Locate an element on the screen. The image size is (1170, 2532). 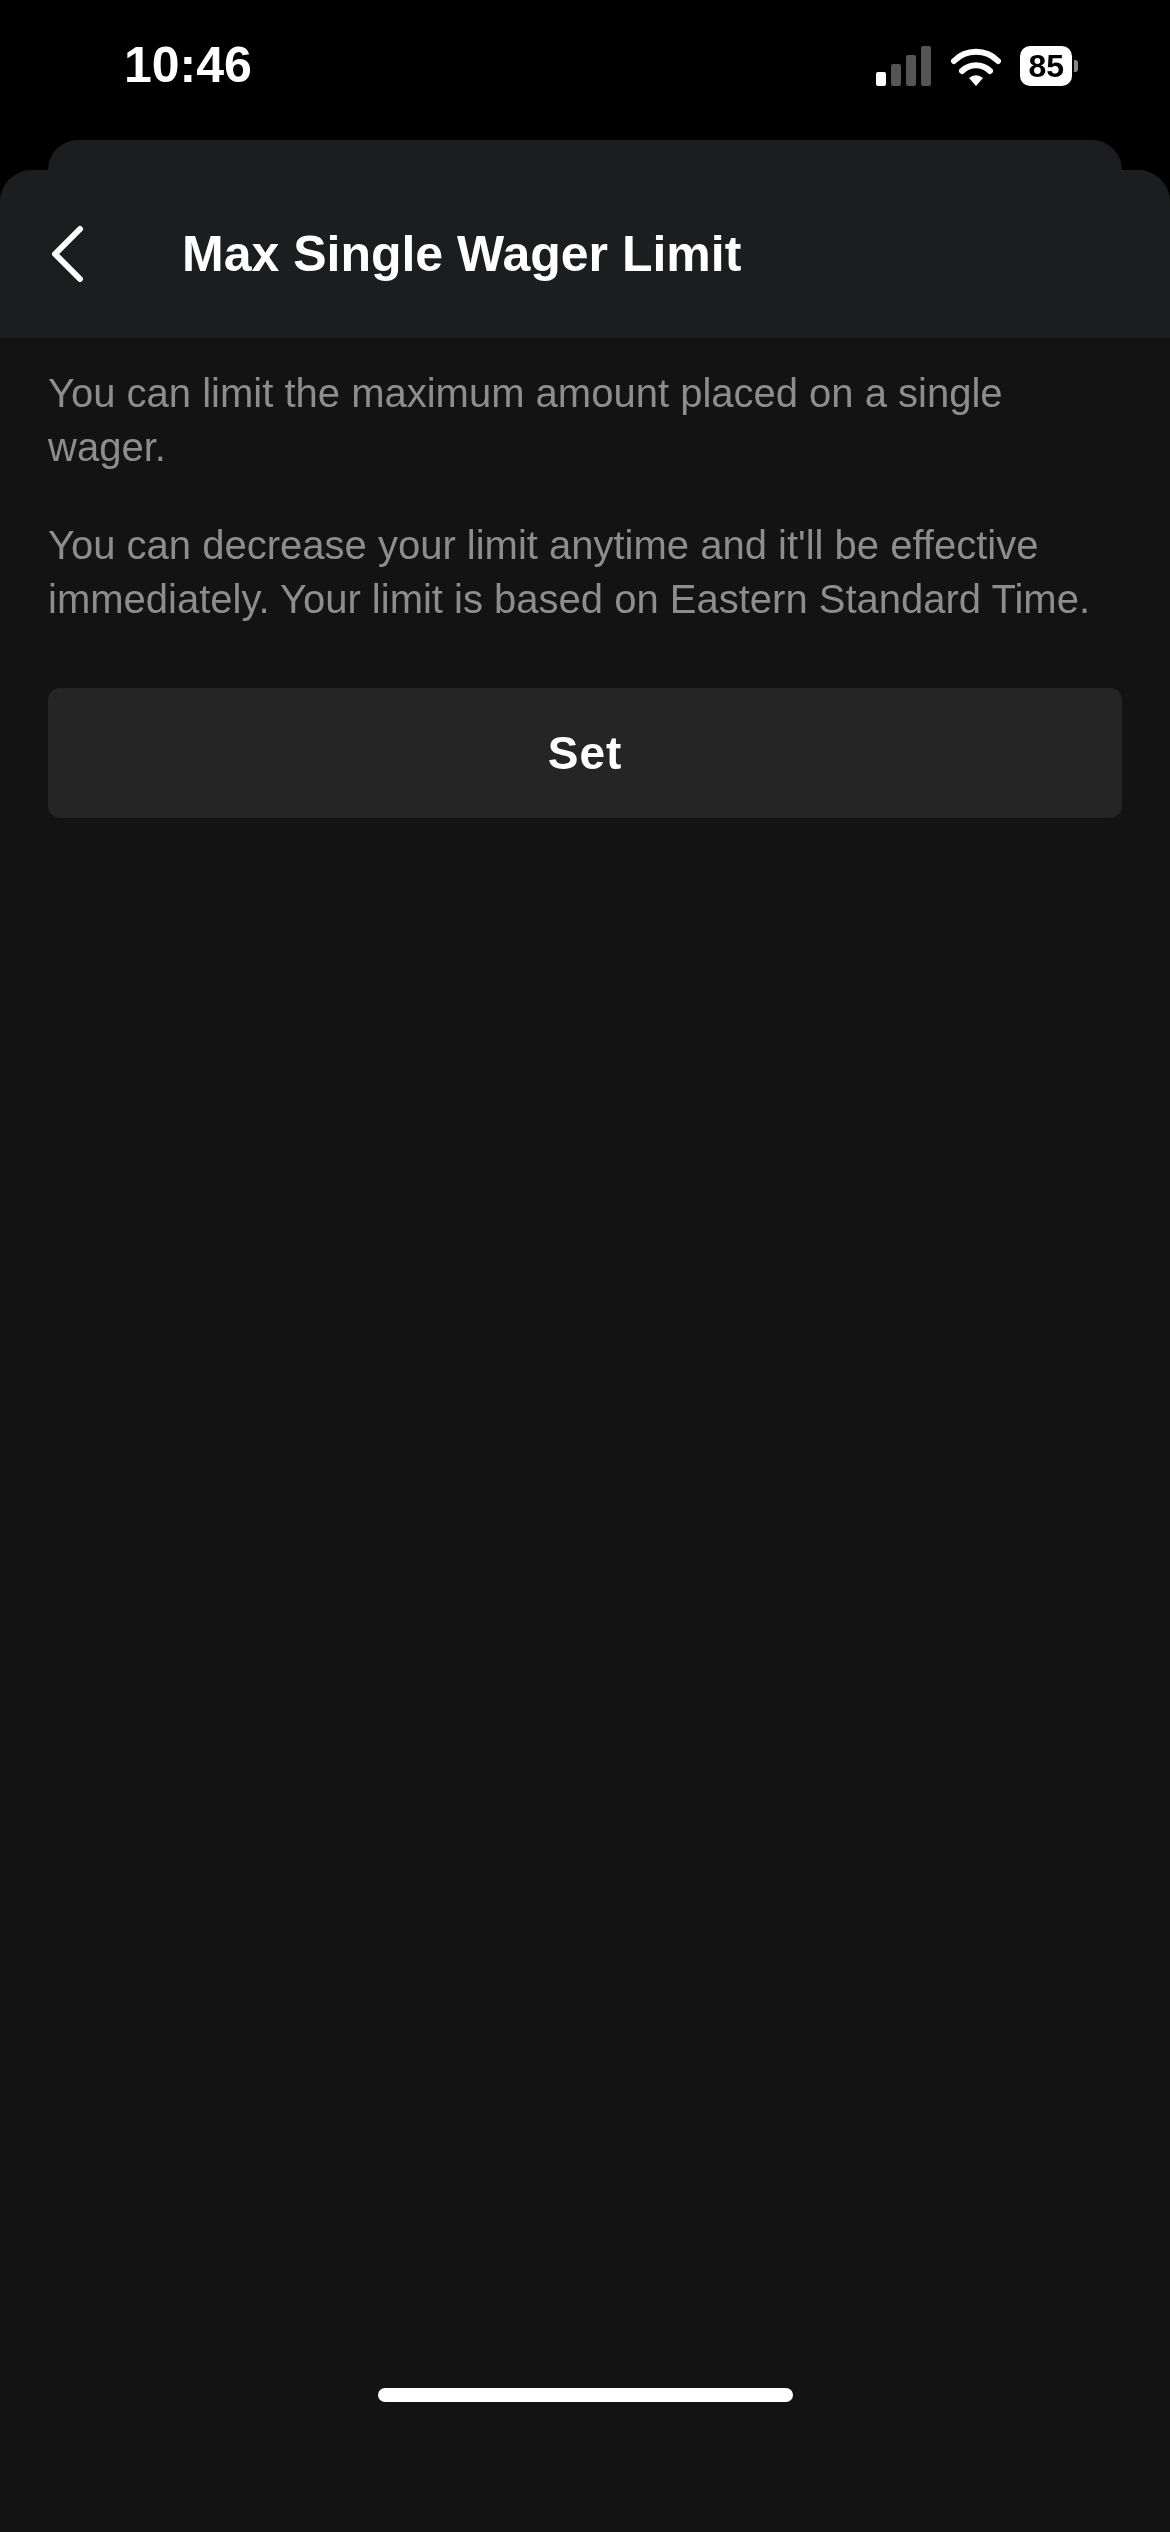
set-button: Set is located at coordinates (585, 753).